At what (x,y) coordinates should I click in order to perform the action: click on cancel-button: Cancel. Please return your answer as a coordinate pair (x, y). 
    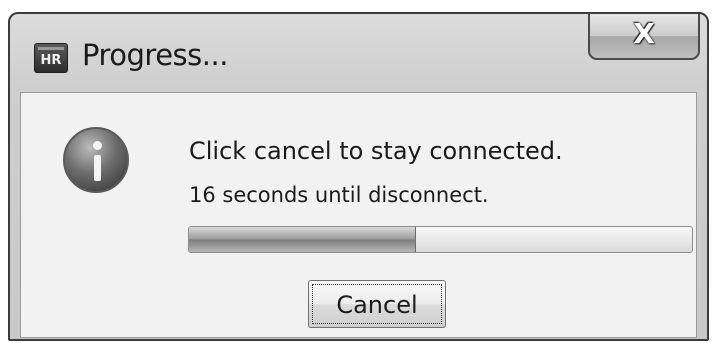
    Looking at the image, I should click on (377, 304).